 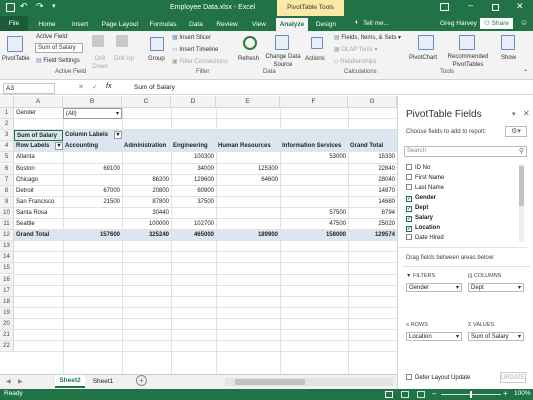 I want to click on row-header: 22, so click(x=7, y=347).